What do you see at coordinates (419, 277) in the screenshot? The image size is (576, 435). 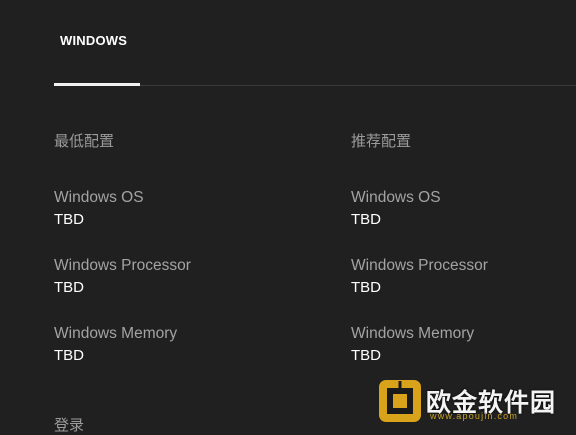 I see `rec-spec-processor: Windows Processor TBD` at bounding box center [419, 277].